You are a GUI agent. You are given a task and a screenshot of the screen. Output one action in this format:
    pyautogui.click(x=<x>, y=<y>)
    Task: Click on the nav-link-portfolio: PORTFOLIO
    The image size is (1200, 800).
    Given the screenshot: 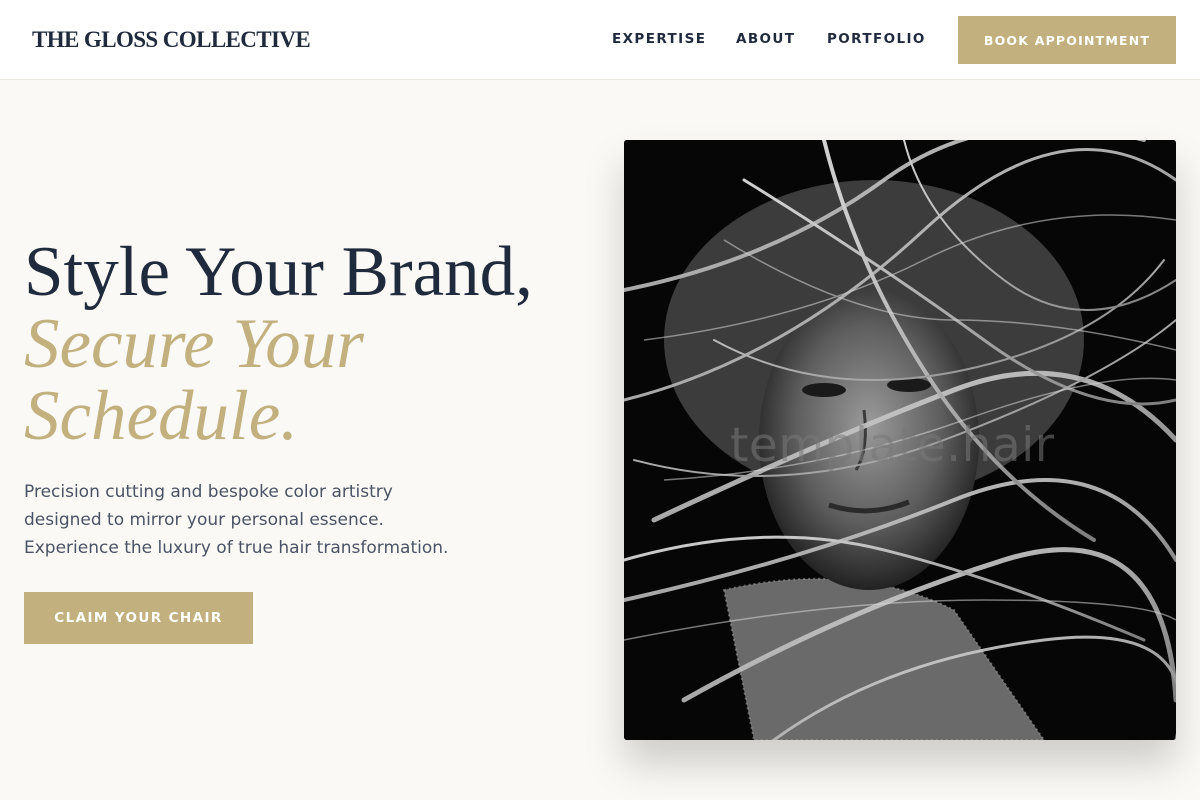 What is the action you would take?
    pyautogui.click(x=876, y=39)
    